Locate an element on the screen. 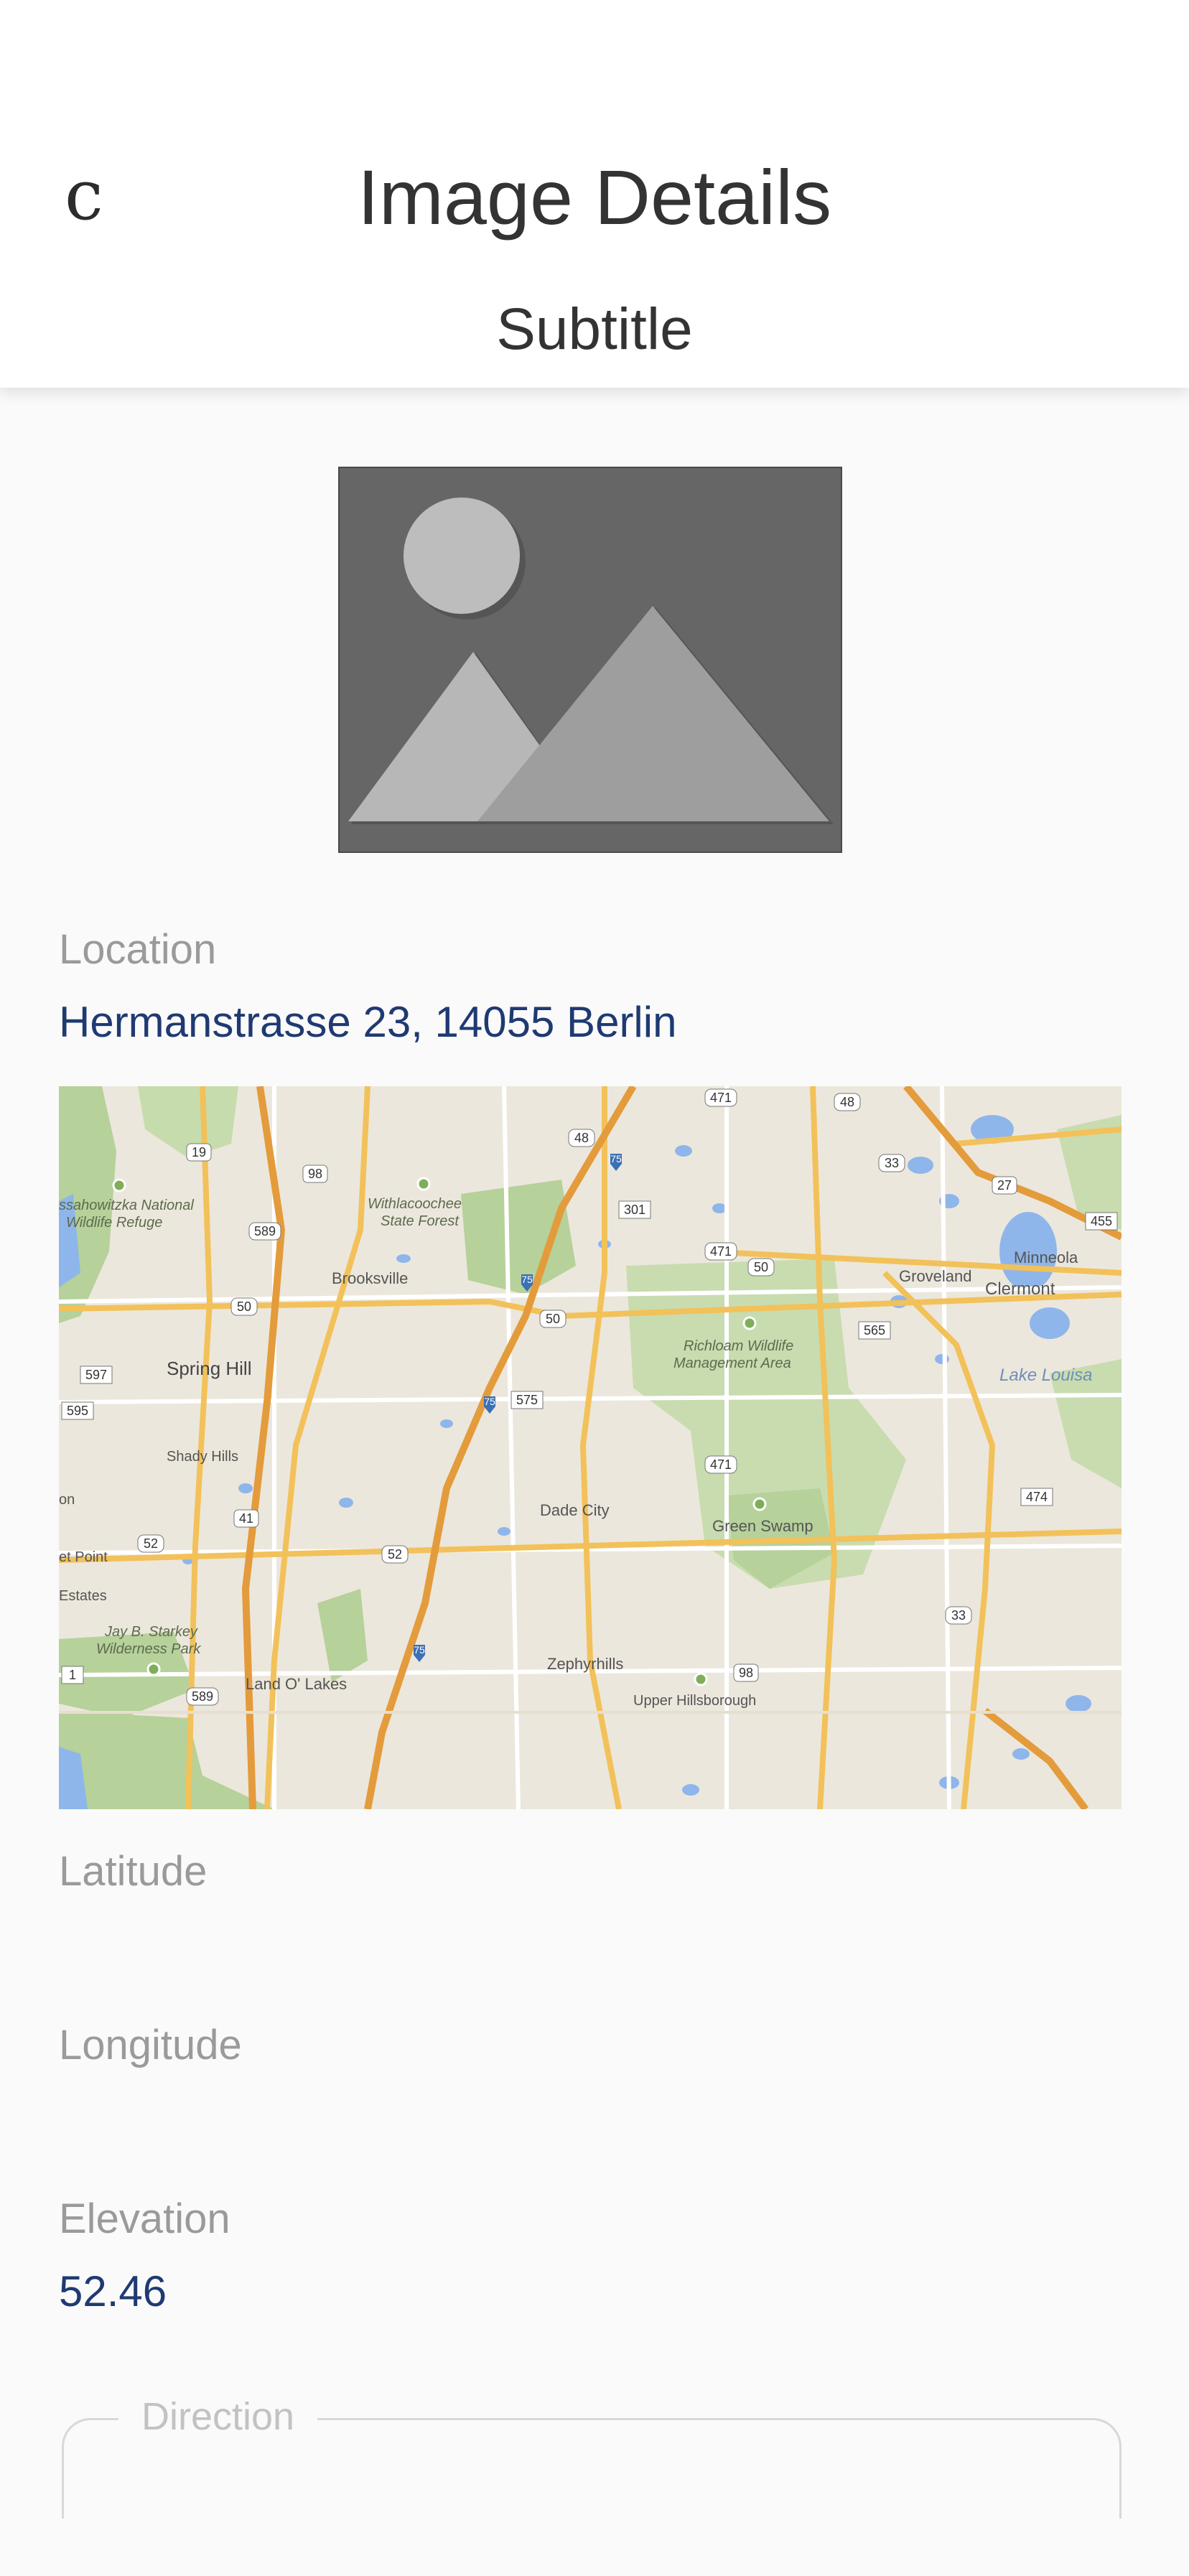 This screenshot has width=1189, height=2576. elevation-value: 52.46 is located at coordinates (113, 2291).